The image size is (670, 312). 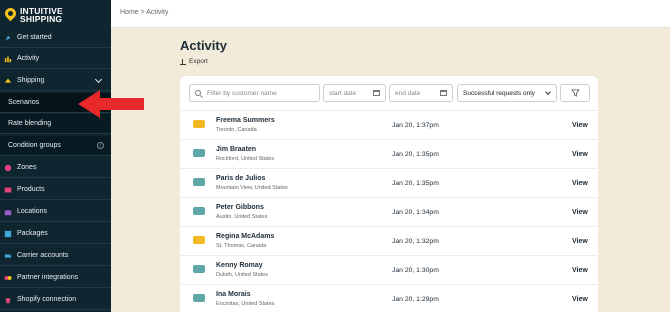 What do you see at coordinates (8, 255) in the screenshot?
I see `truck-icon` at bounding box center [8, 255].